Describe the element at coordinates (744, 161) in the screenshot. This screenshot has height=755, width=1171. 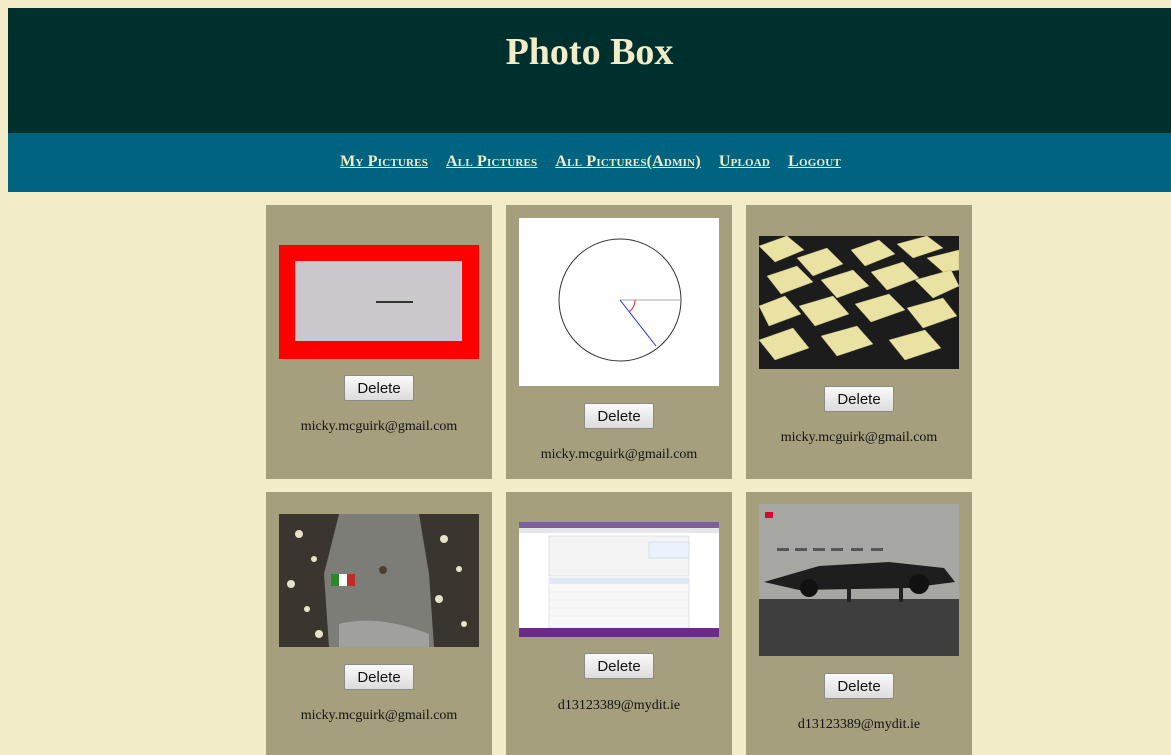
I see `nav-upload: Upload` at that location.